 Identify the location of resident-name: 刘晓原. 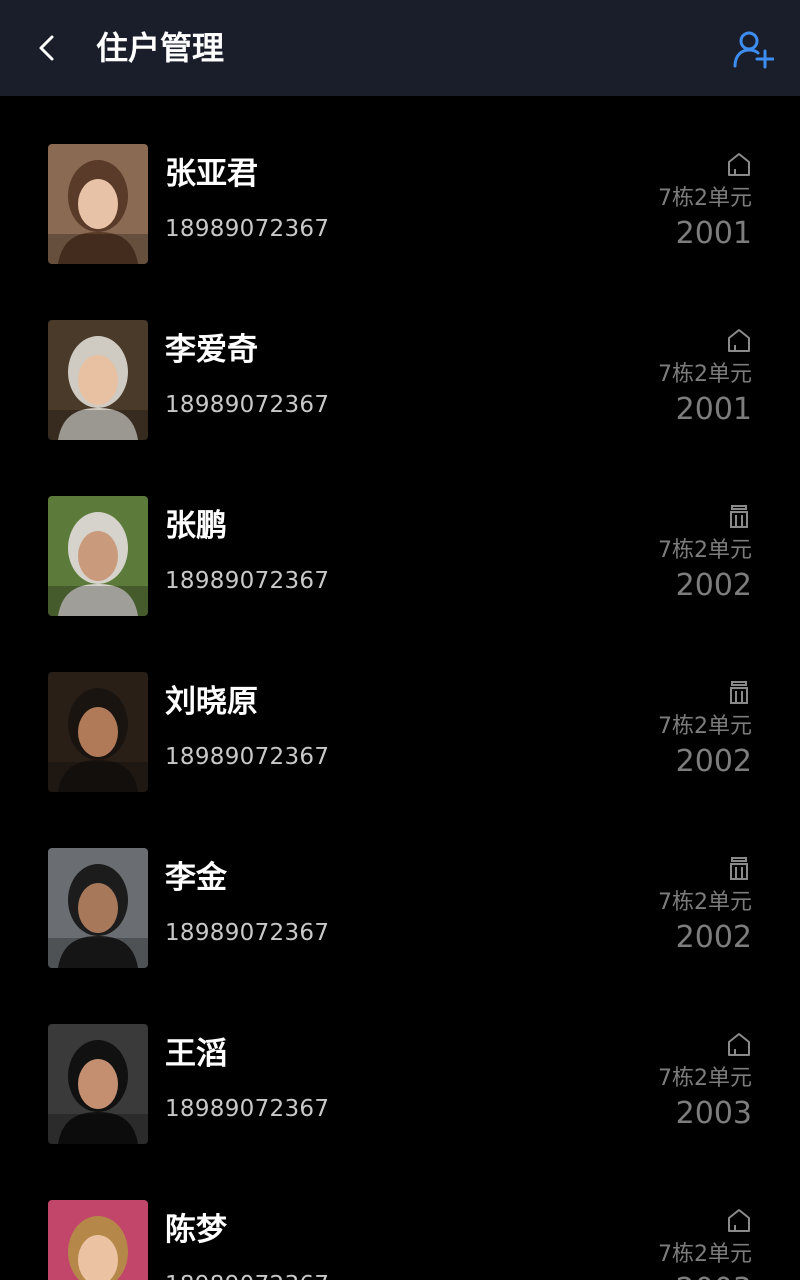
(211, 702).